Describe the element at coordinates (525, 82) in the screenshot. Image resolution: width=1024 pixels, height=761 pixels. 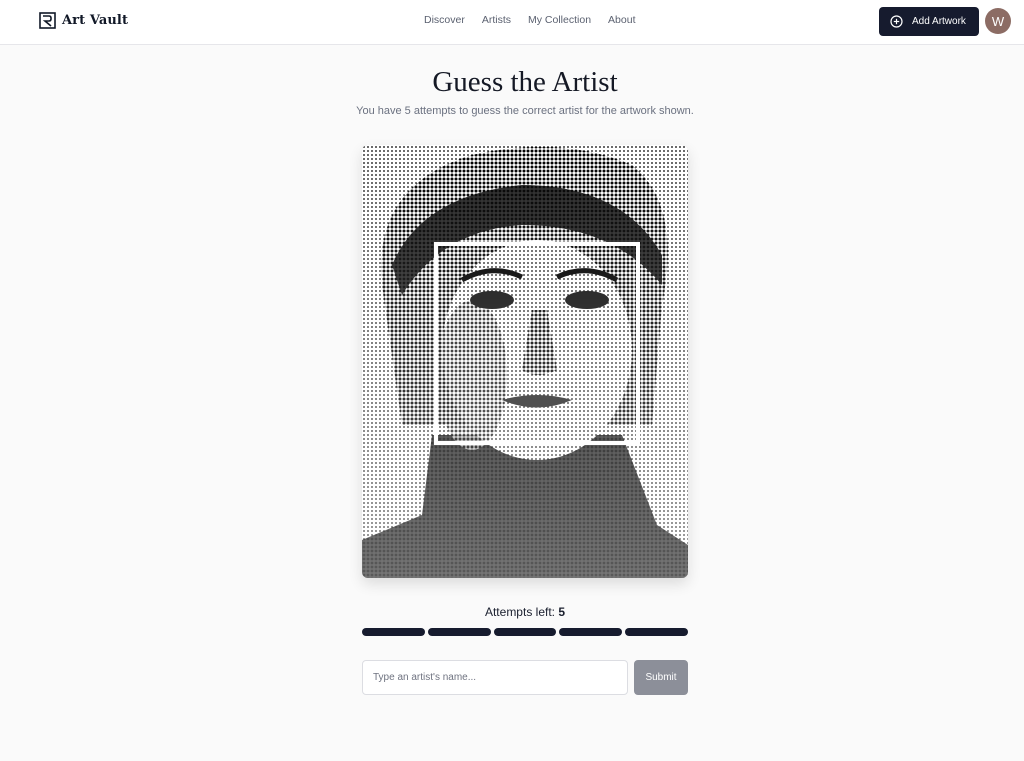
I see `page-title: Guess the Artist` at that location.